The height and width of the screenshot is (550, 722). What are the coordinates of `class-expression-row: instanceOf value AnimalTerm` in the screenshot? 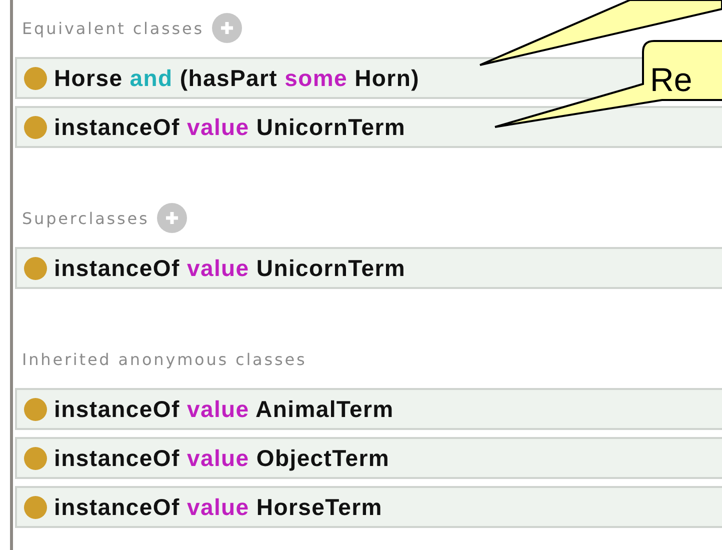 It's located at (368, 409).